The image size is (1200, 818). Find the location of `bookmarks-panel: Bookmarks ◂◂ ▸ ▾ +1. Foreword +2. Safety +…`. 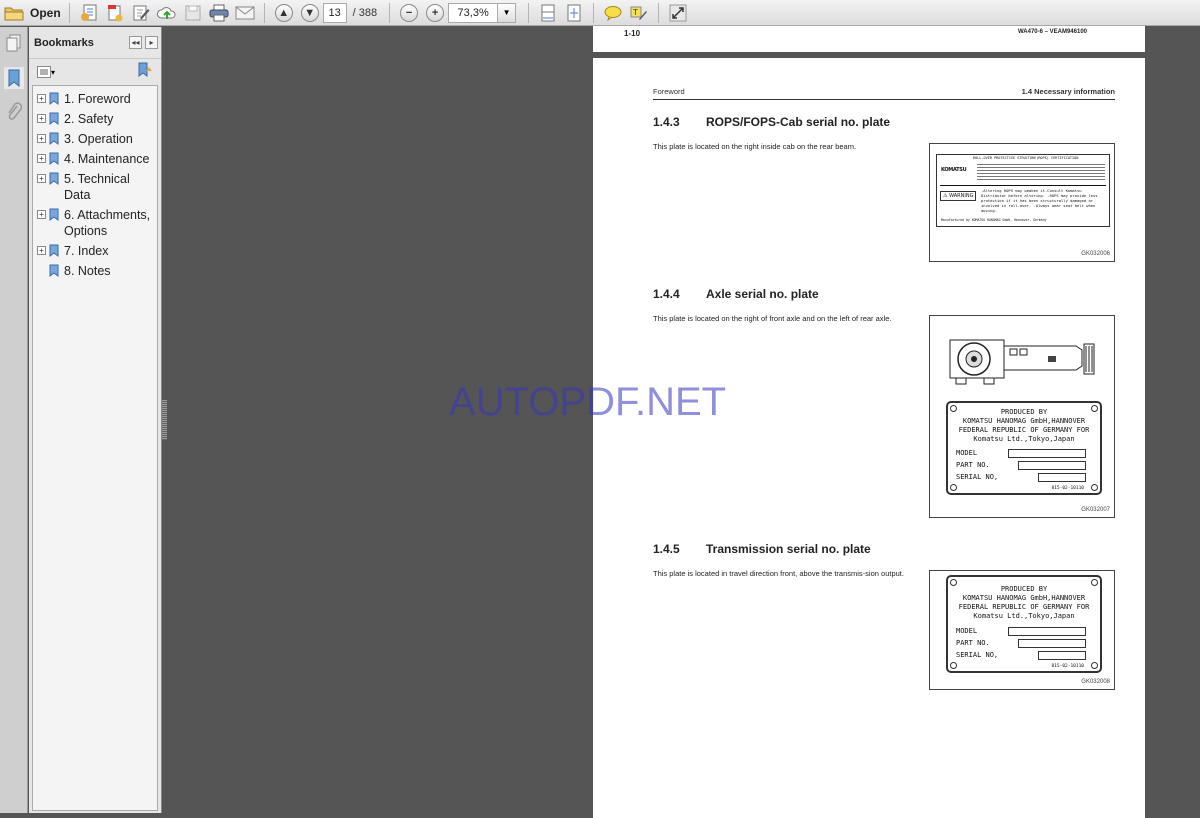

bookmarks-panel: Bookmarks ◂◂ ▸ ▾ +1. Foreword +2. Safety +… is located at coordinates (95, 420).